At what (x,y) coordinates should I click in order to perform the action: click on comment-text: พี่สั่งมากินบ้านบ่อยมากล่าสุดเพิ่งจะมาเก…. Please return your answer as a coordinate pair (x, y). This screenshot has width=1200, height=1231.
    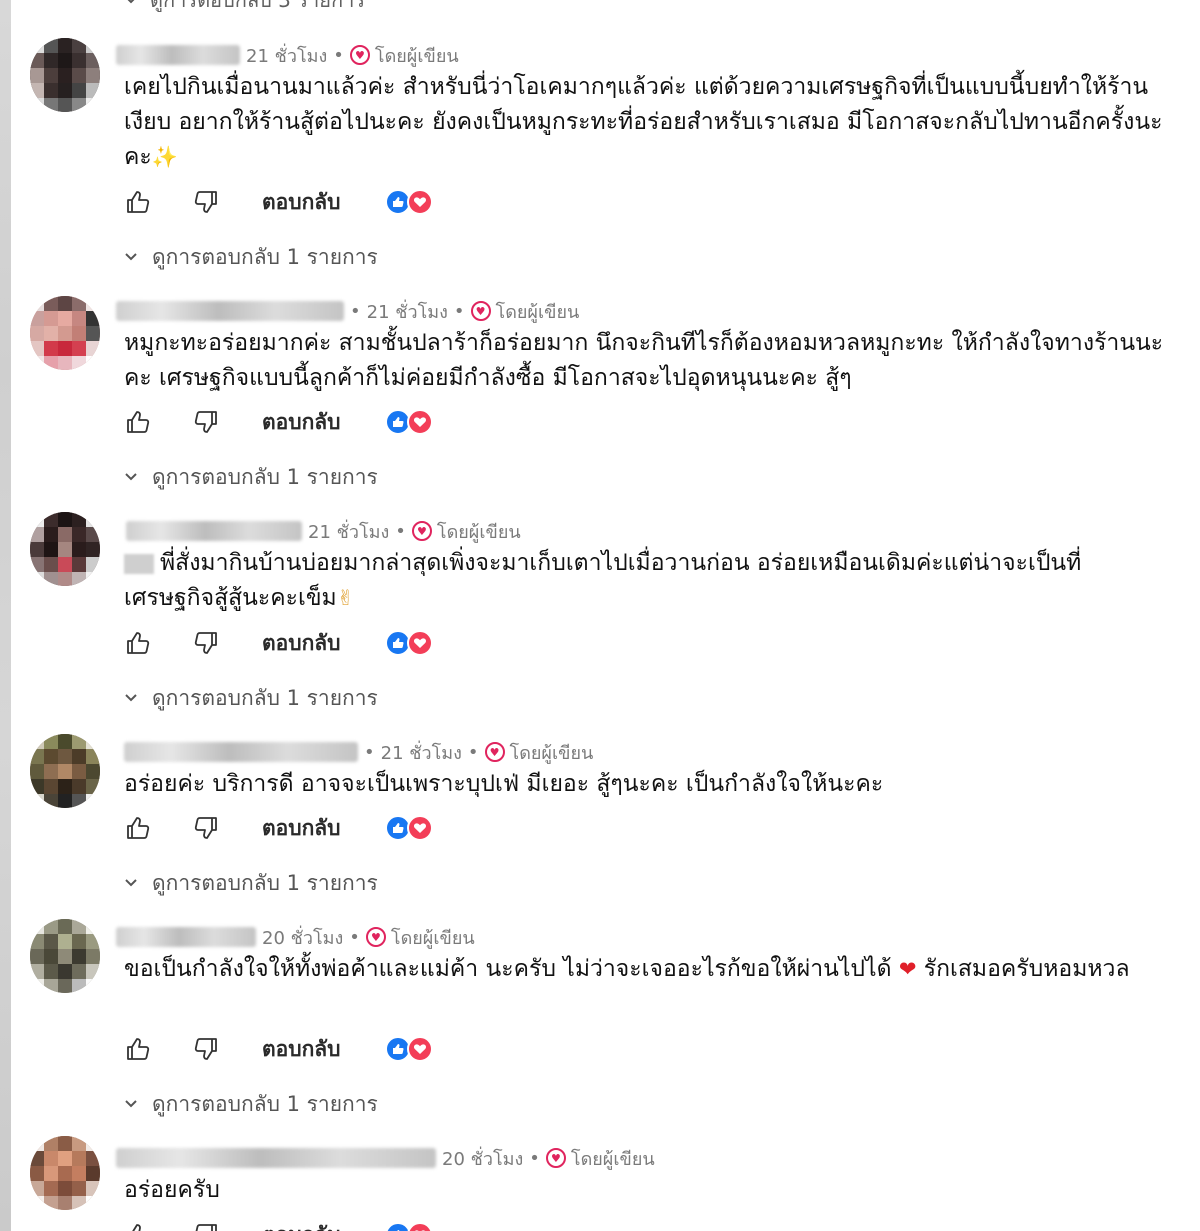
    Looking at the image, I should click on (603, 580).